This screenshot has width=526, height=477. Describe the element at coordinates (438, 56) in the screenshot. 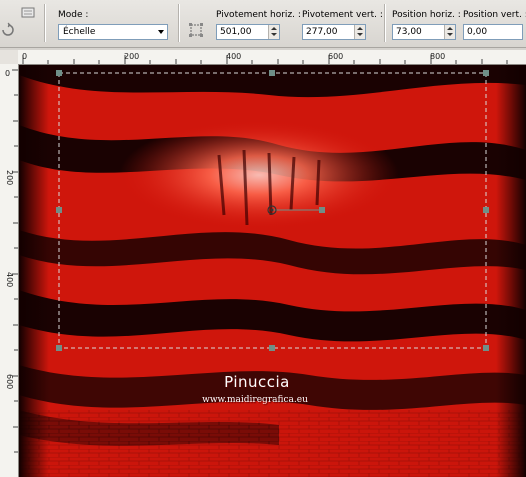

I see `ruler-top-label: 800` at that location.